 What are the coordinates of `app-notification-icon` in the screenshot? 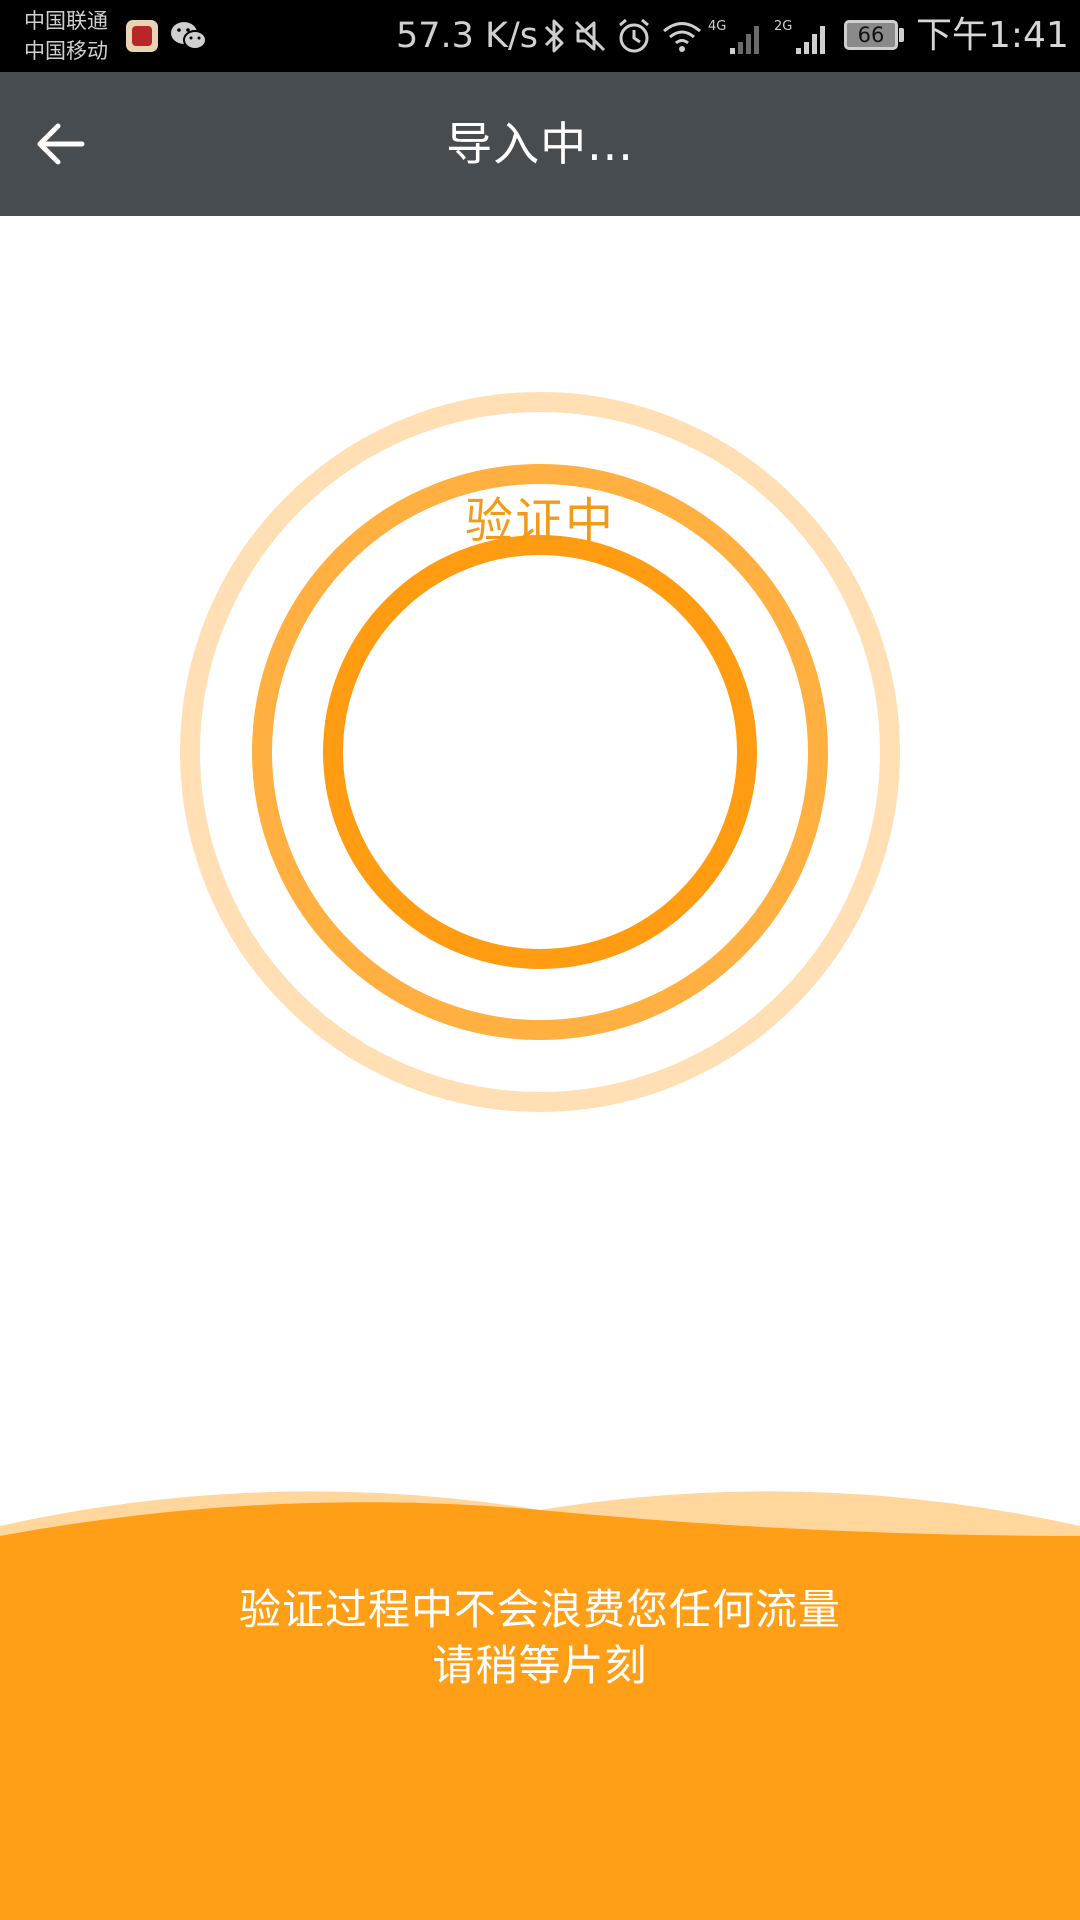 It's located at (142, 36).